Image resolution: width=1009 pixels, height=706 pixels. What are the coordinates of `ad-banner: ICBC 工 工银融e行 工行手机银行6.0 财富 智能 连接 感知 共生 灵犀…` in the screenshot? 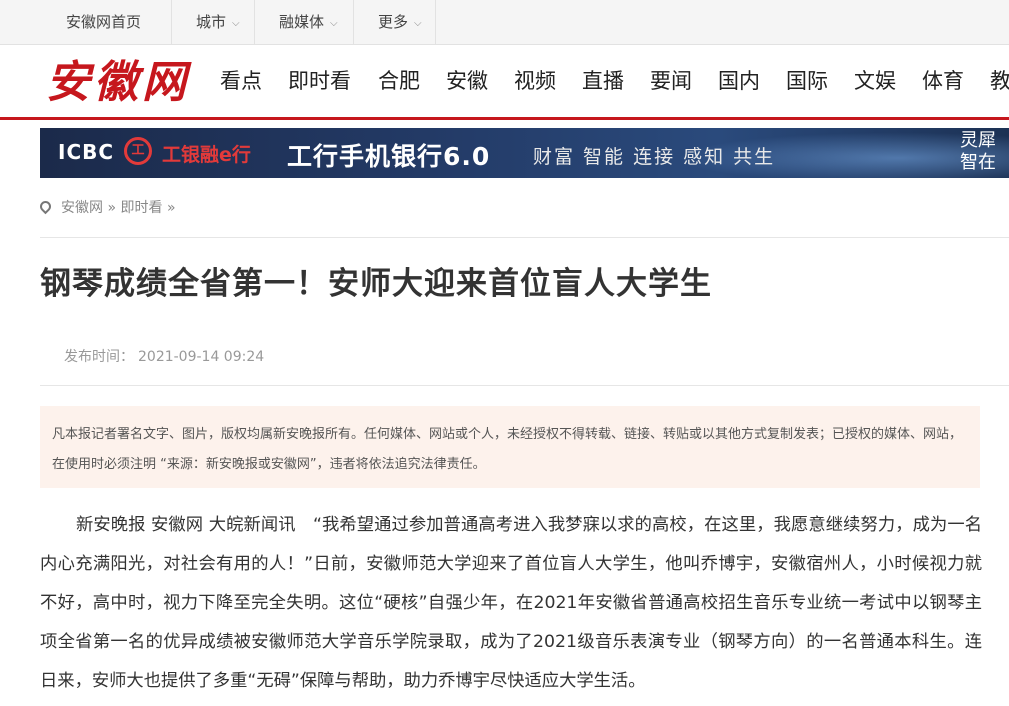 It's located at (524, 153).